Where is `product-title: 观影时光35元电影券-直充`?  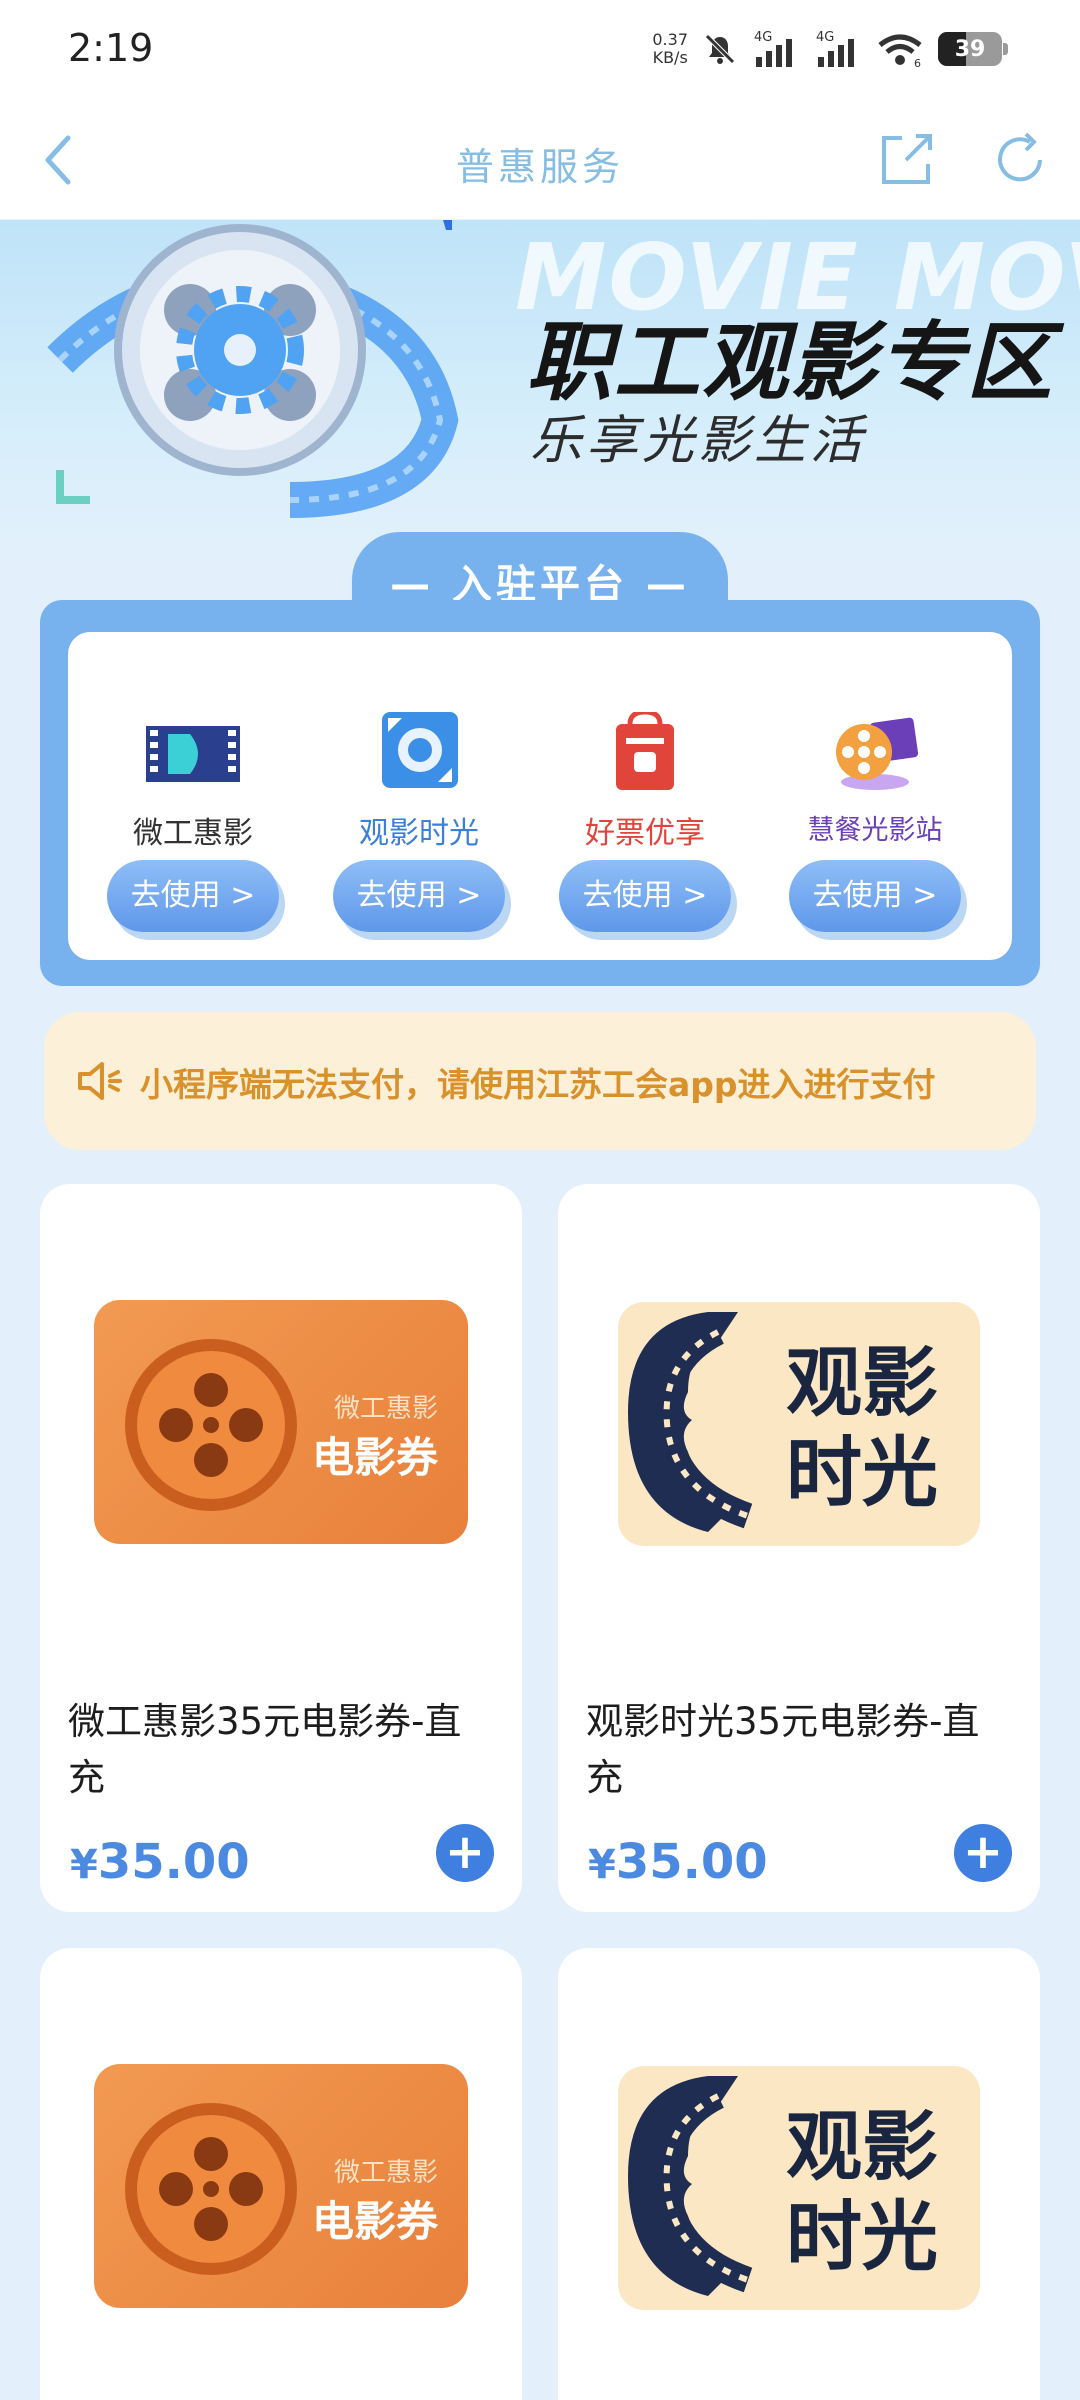 product-title: 观影时光35元电影券-直充 is located at coordinates (783, 1749).